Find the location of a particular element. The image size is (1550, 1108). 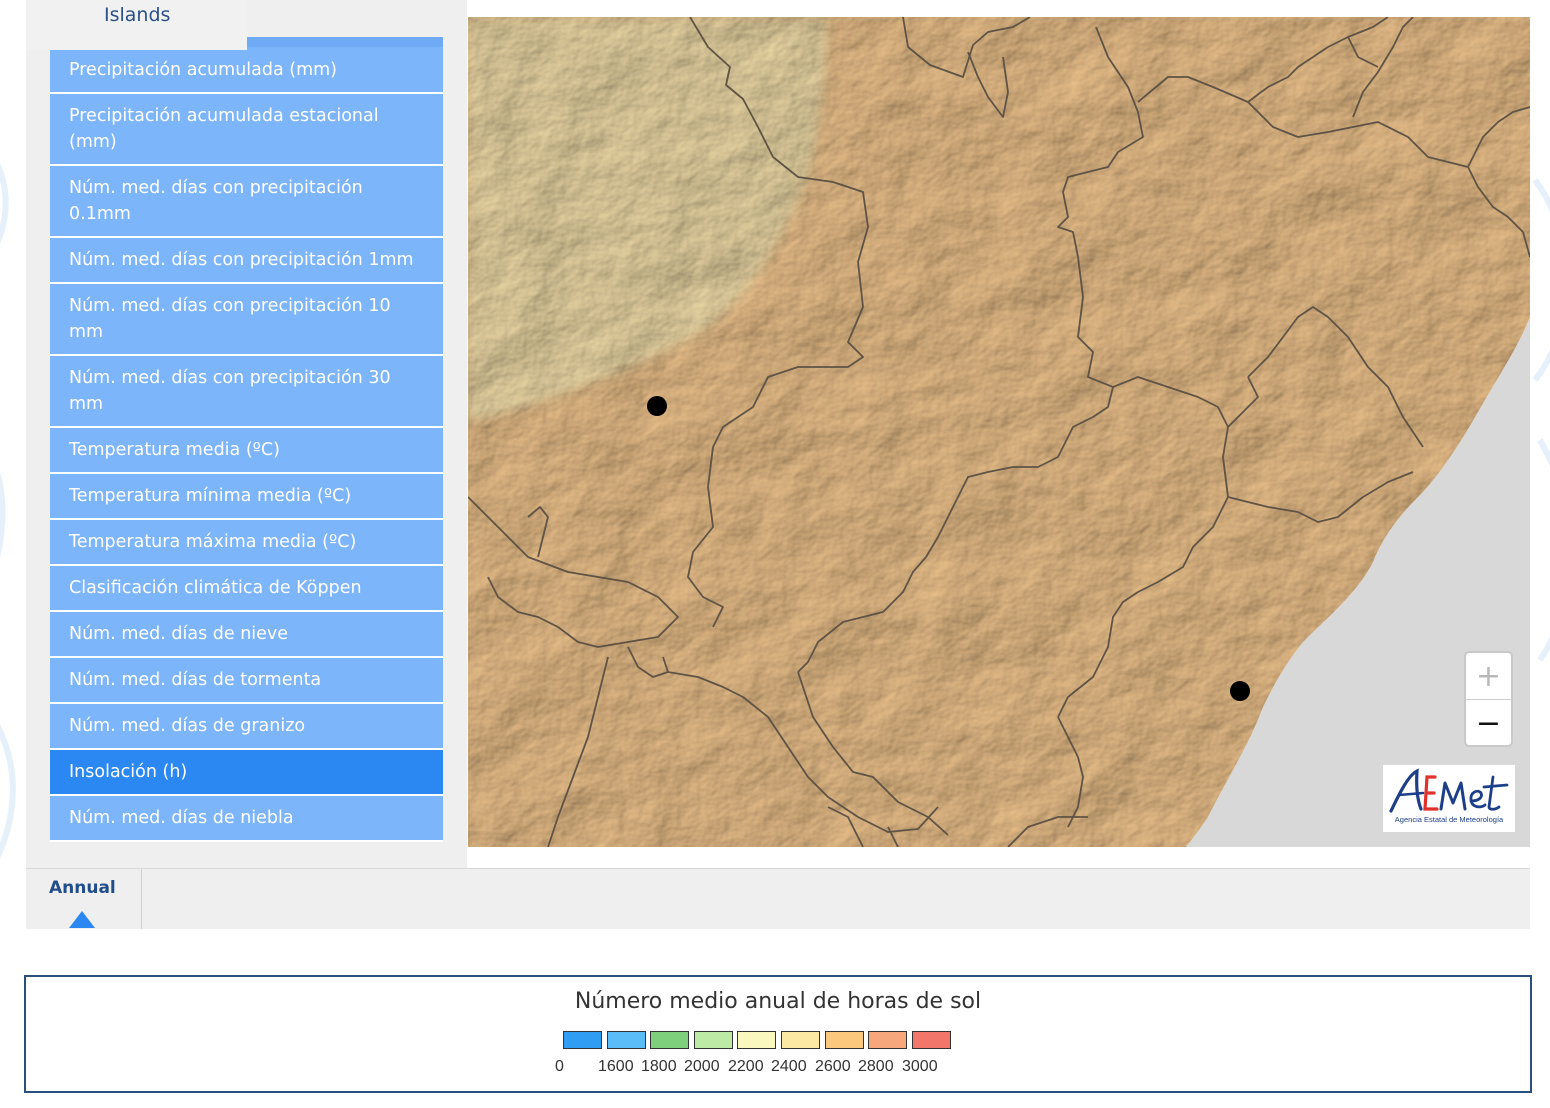

menu-item: Temperatura mínima media (ºC) is located at coordinates (246, 497).